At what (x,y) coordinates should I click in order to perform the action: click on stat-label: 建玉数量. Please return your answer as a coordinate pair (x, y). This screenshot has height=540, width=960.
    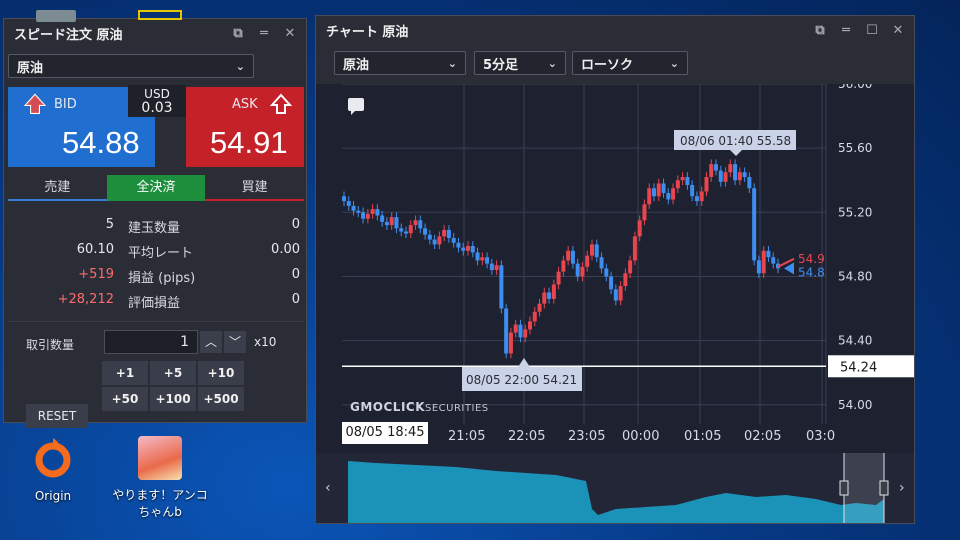
    Looking at the image, I should click on (154, 228).